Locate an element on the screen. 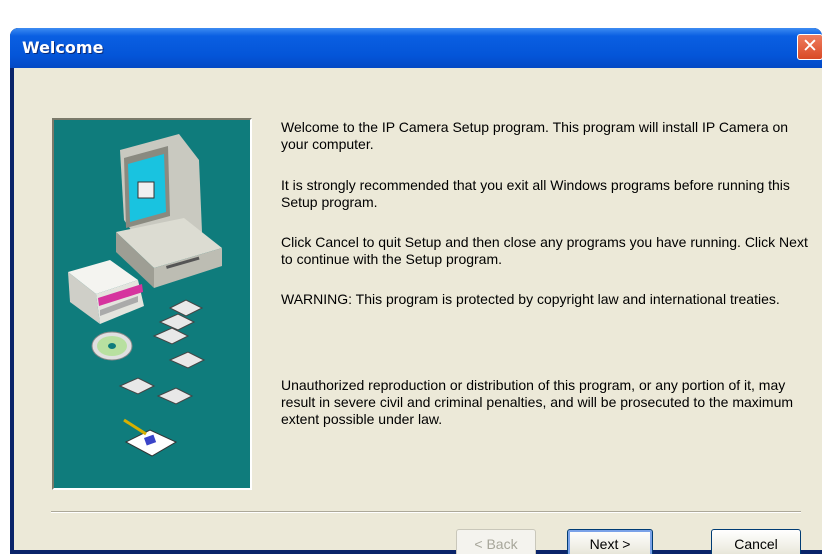  cancel-button: Cancel is located at coordinates (756, 541).